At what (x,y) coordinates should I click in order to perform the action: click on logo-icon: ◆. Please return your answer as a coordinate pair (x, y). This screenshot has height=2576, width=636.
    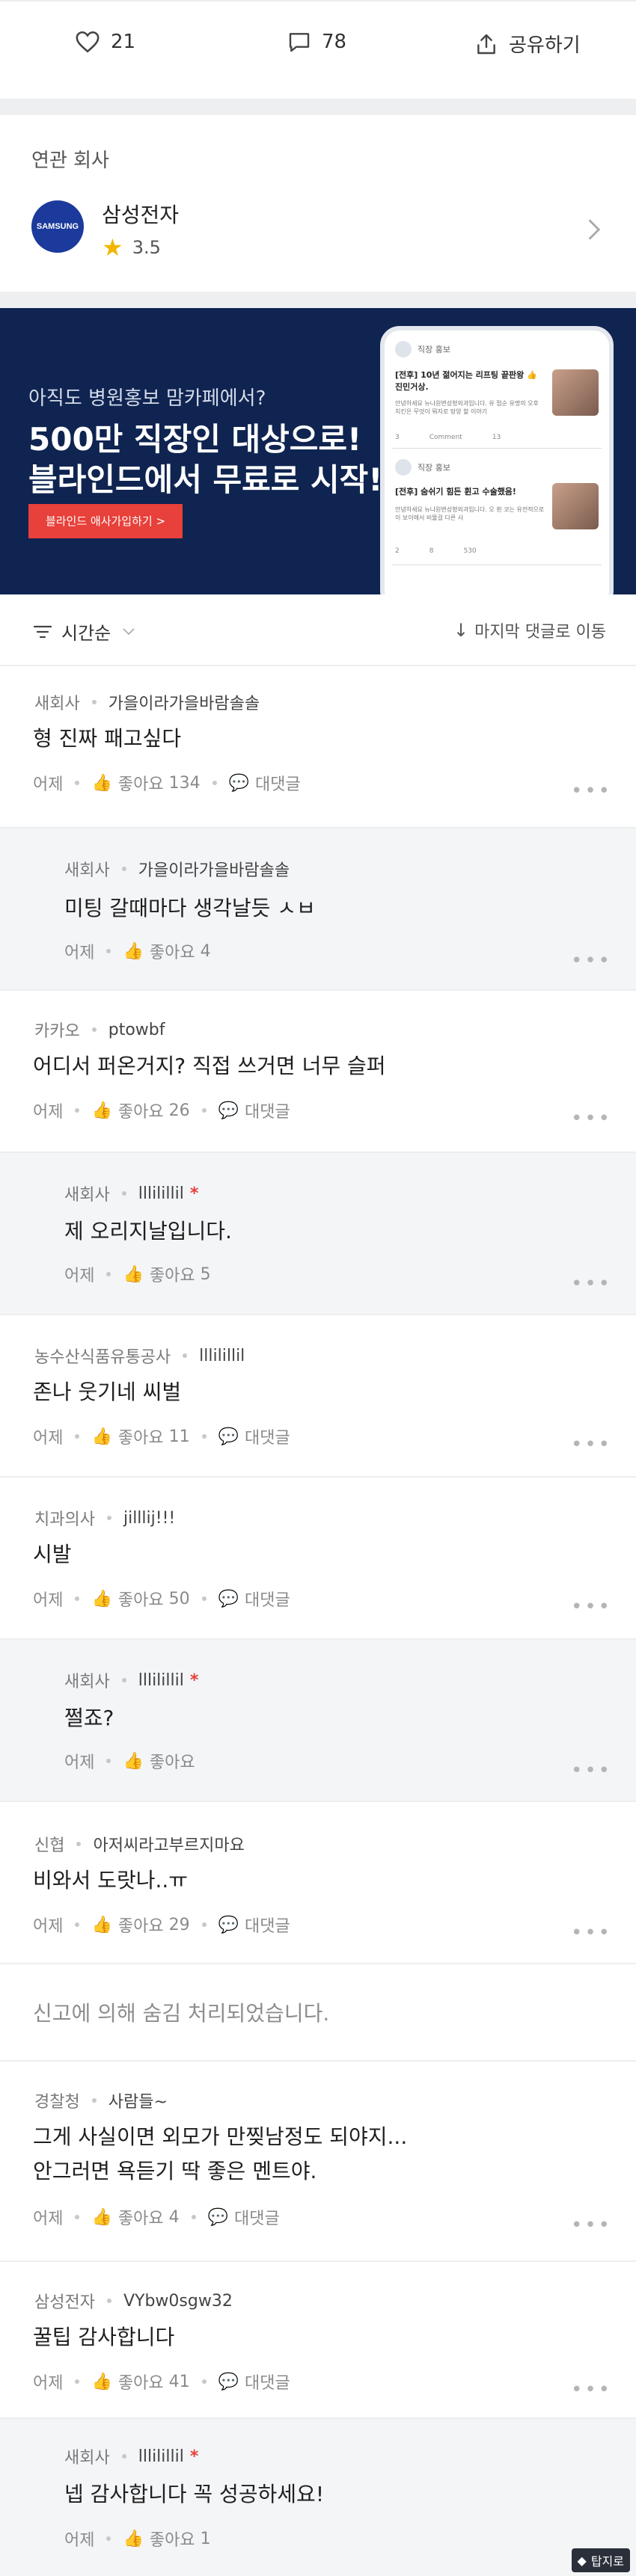
    Looking at the image, I should click on (582, 2560).